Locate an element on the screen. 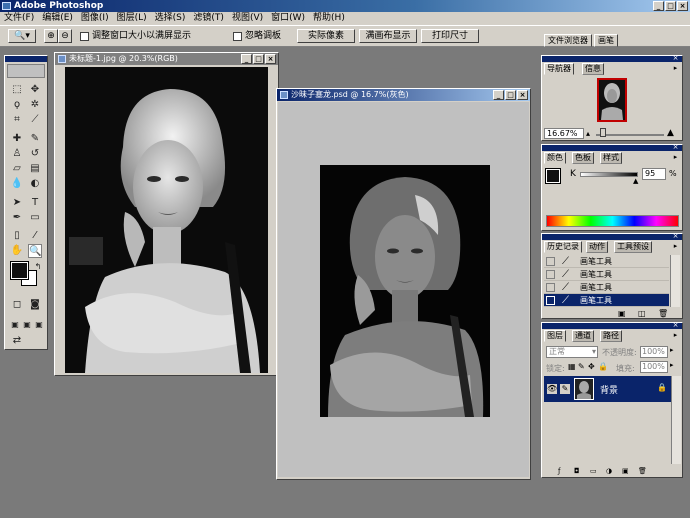  tab-info: 信息 is located at coordinates (593, 69).